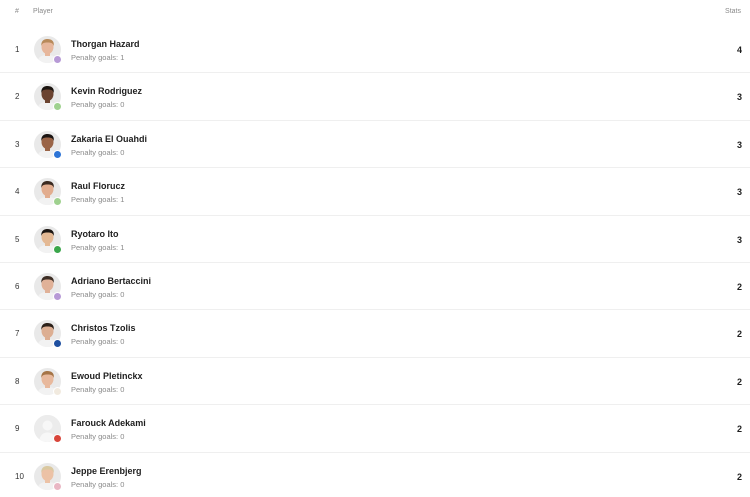  What do you see at coordinates (375, 429) in the screenshot?
I see `player-row: 9 Farouck Adekami Penalty goals: 0 2` at bounding box center [375, 429].